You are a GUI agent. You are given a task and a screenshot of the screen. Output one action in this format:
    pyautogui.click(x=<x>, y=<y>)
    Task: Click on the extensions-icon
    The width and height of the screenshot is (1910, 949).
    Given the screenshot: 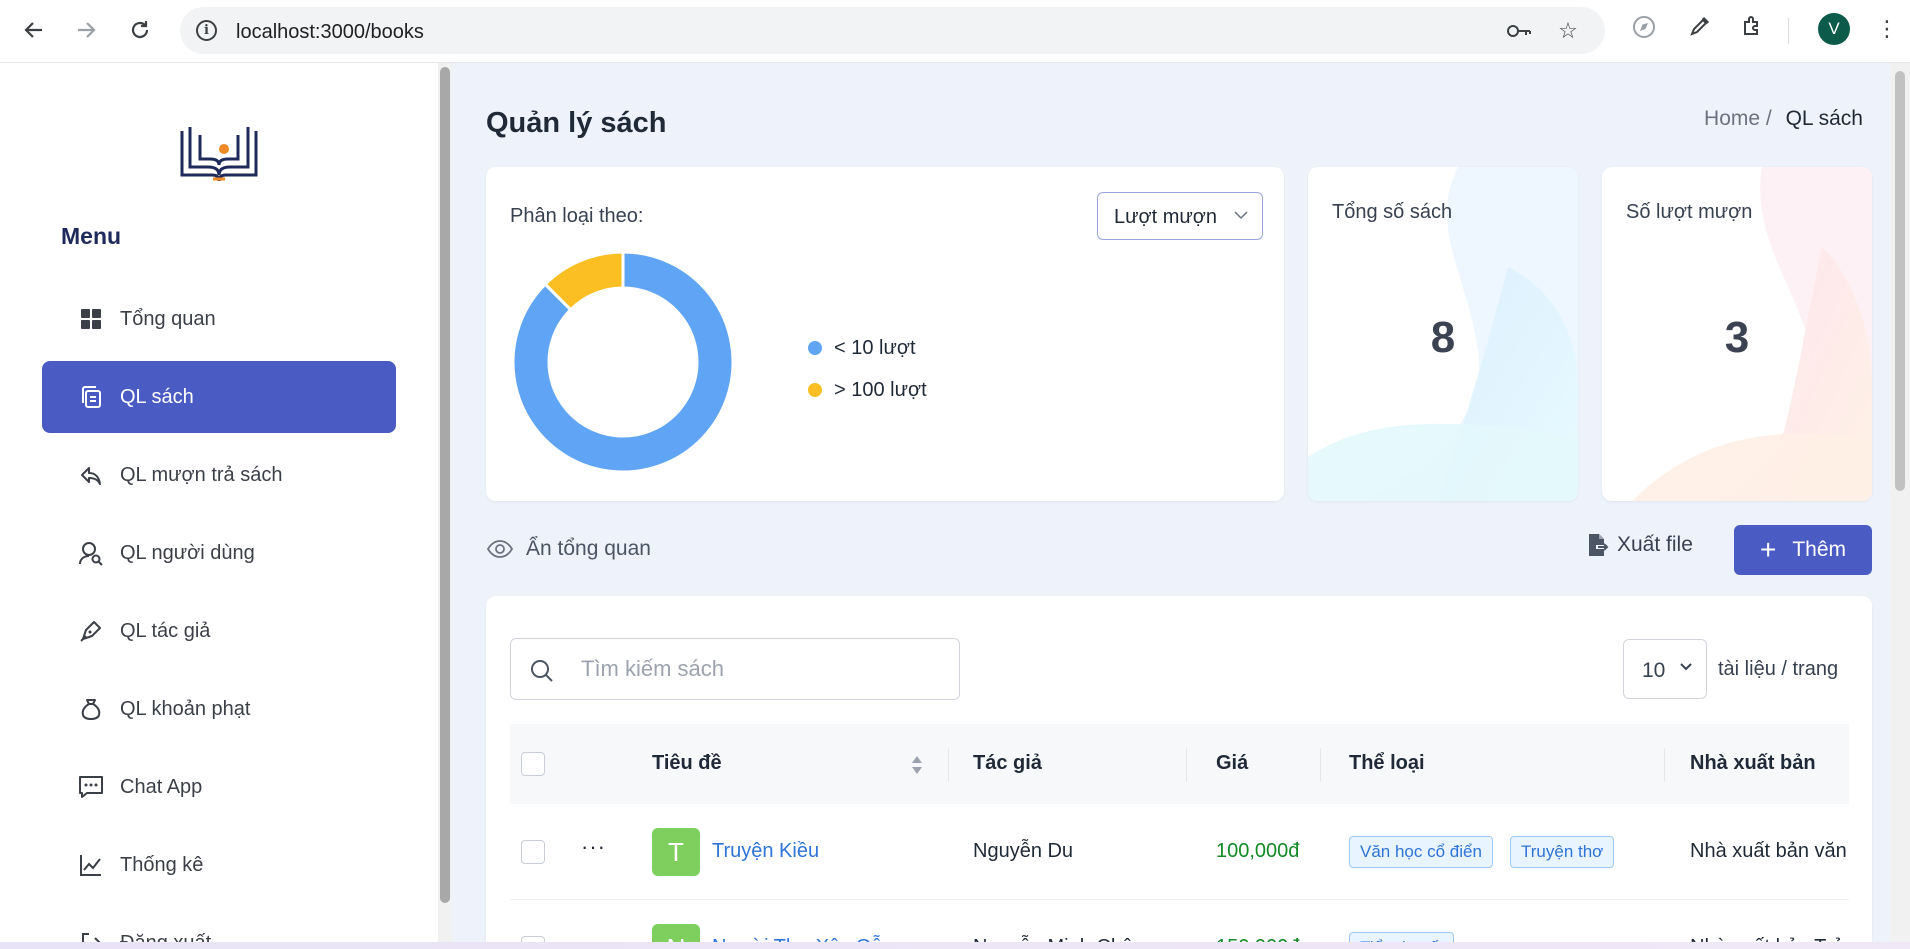 What is the action you would take?
    pyautogui.click(x=1753, y=29)
    